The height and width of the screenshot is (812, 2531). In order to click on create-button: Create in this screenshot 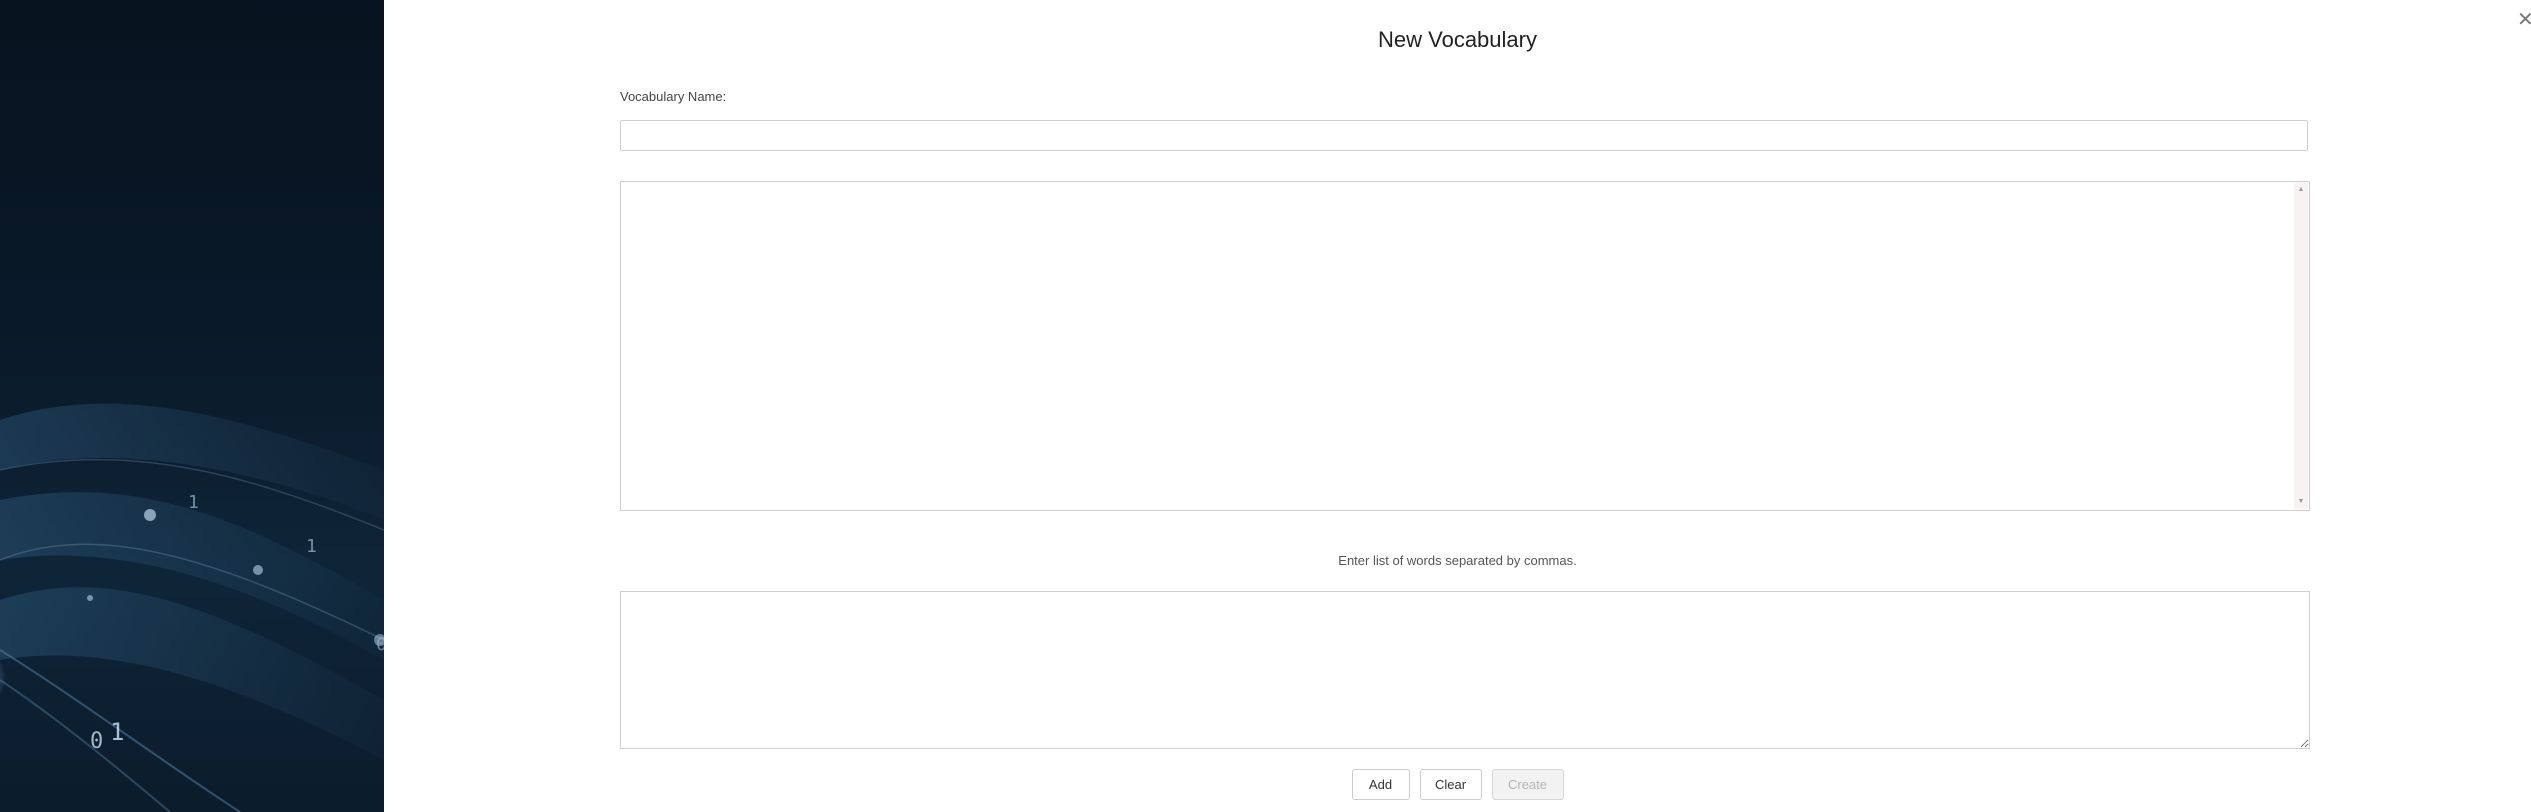, I will do `click(1527, 784)`.